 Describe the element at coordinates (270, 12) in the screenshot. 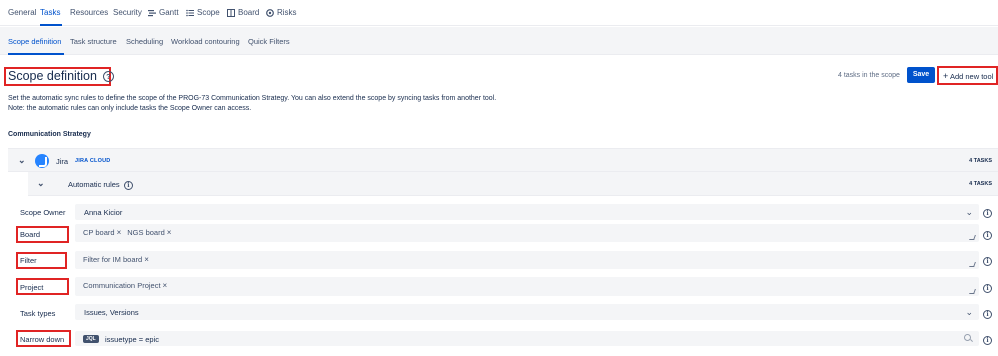

I see `risks-icon` at that location.